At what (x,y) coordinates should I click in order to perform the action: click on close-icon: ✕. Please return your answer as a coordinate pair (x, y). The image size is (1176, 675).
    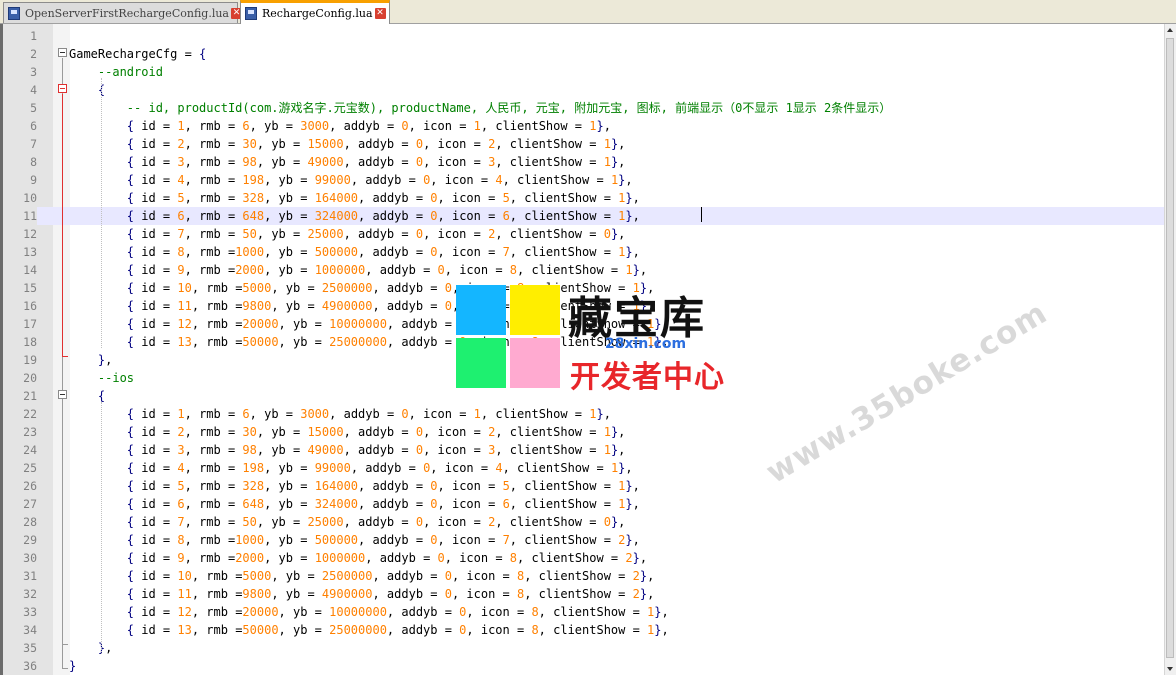
    Looking at the image, I should click on (380, 13).